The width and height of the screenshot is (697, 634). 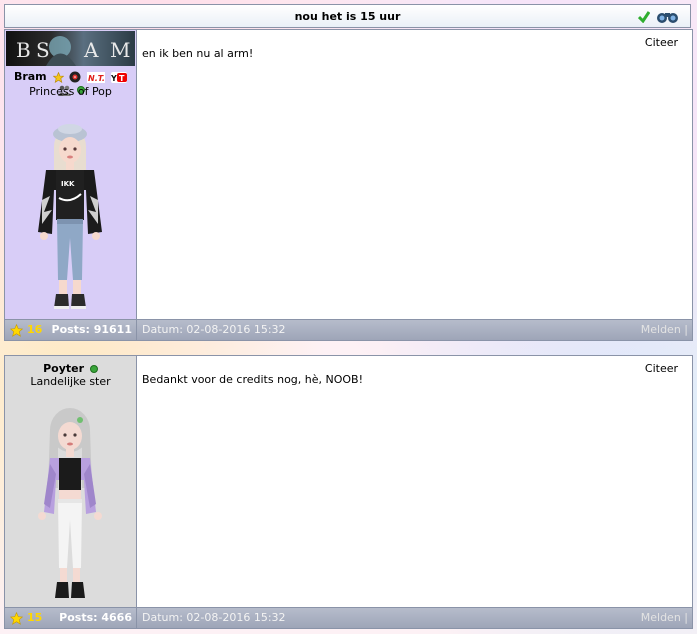 What do you see at coordinates (58, 77) in the screenshot?
I see `star-badge-icon` at bounding box center [58, 77].